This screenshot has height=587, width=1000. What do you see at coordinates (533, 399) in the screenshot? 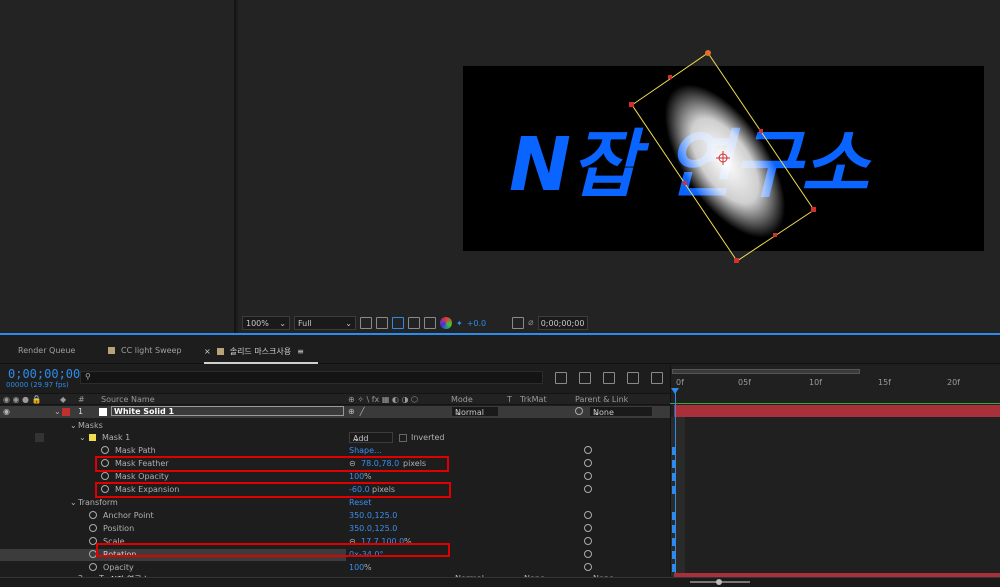
I see `trkmat-header: TrkMat` at bounding box center [533, 399].